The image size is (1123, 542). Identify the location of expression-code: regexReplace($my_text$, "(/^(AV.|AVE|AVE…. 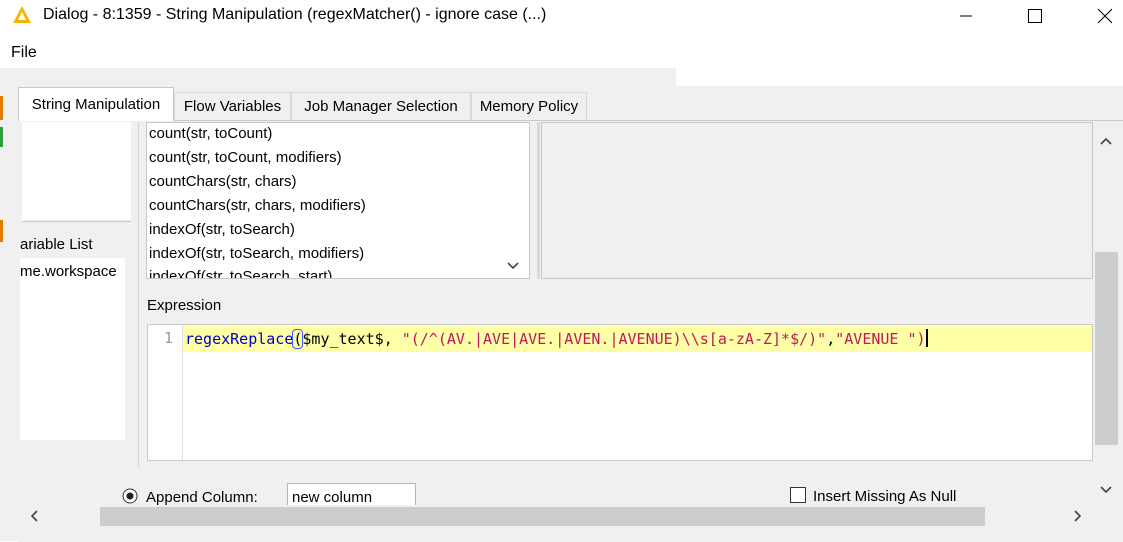
(556, 339).